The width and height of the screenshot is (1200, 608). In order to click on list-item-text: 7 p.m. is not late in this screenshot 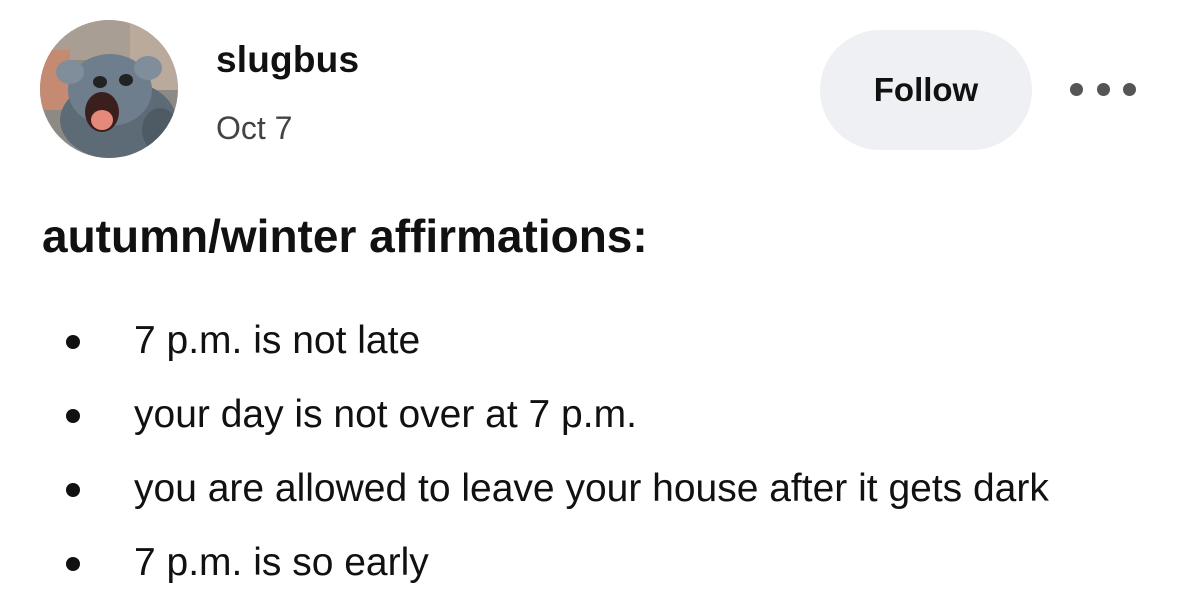, I will do `click(277, 340)`.